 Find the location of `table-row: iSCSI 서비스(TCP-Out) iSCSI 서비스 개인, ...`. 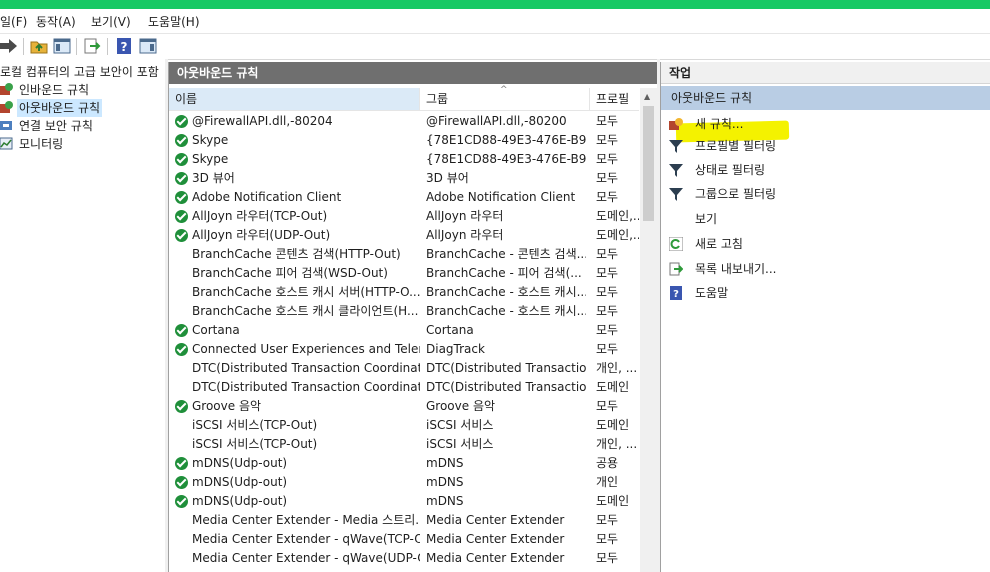

table-row: iSCSI 서비스(TCP-Out) iSCSI 서비스 개인, ... is located at coordinates (404, 444).